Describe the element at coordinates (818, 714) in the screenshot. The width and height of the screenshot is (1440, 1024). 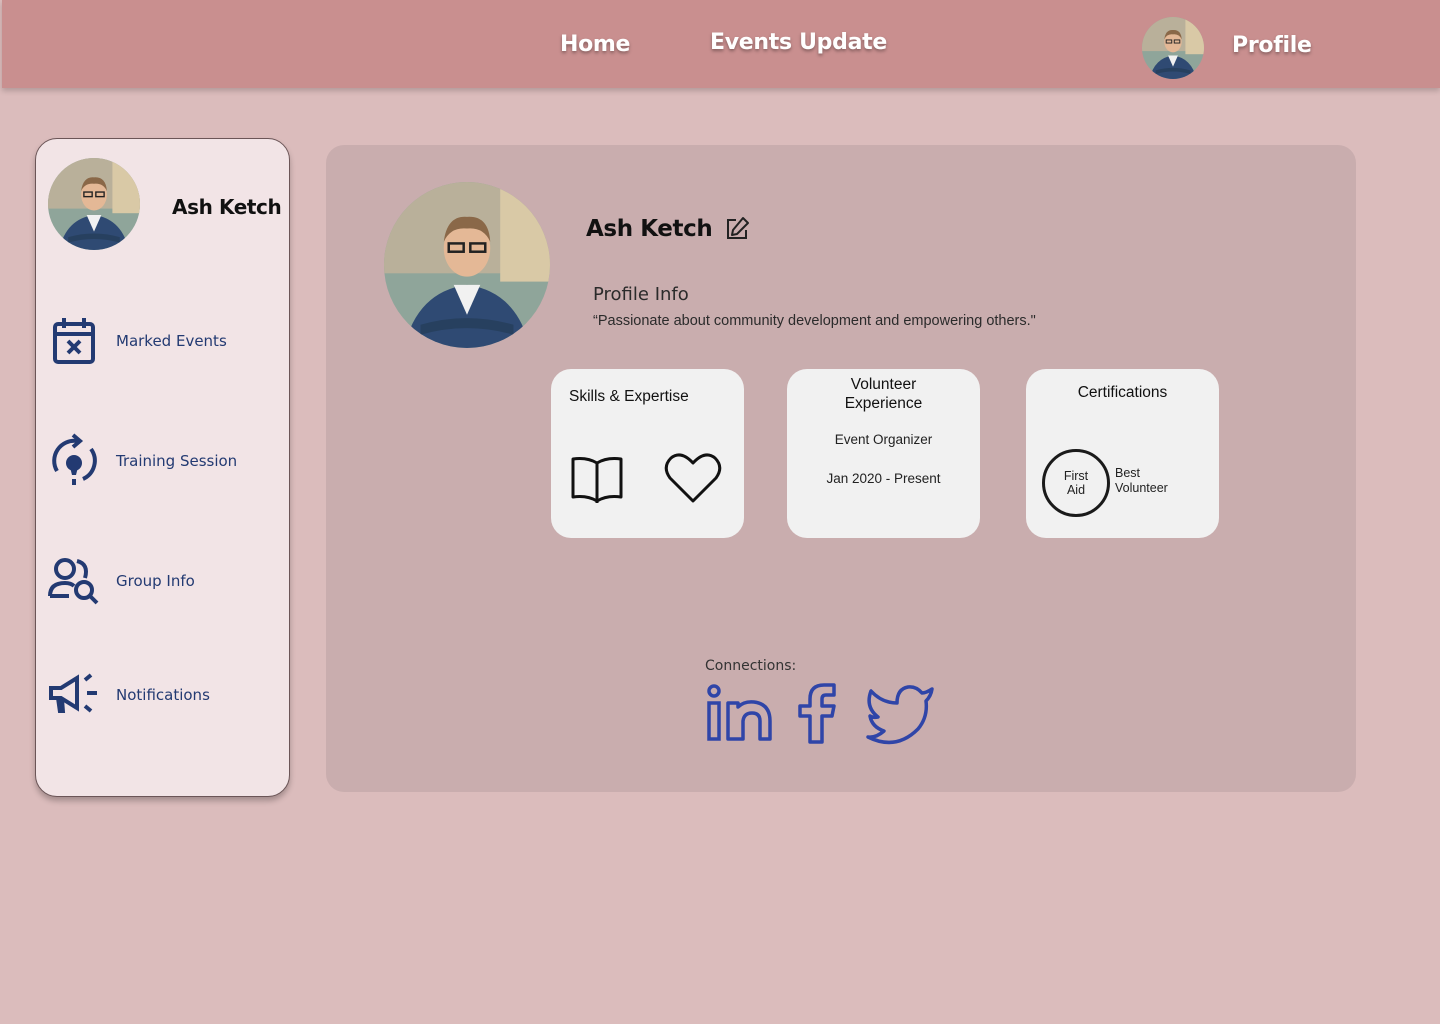
I see `facebook-icon` at that location.